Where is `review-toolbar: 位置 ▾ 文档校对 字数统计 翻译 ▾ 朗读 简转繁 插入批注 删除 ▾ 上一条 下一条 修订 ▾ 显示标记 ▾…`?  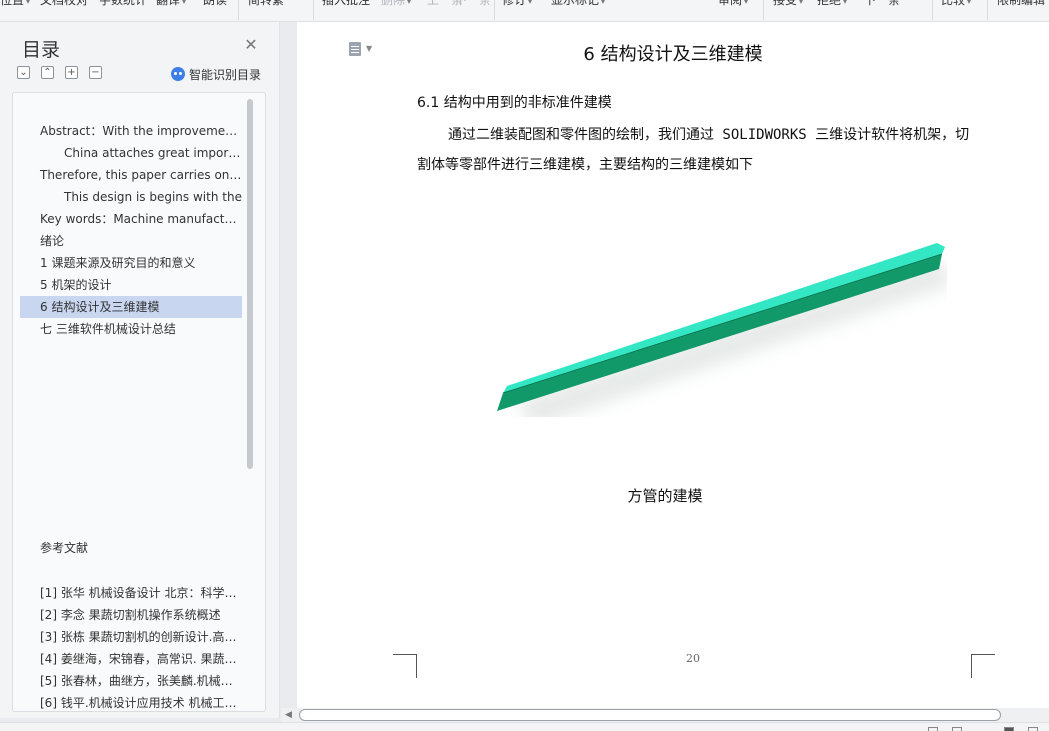 review-toolbar: 位置 ▾ 文档校对 字数统计 翻译 ▾ 朗读 简转繁 插入批注 删除 ▾ 上一条 下一条 修订 ▾ 显示标记 ▾… is located at coordinates (524, 11).